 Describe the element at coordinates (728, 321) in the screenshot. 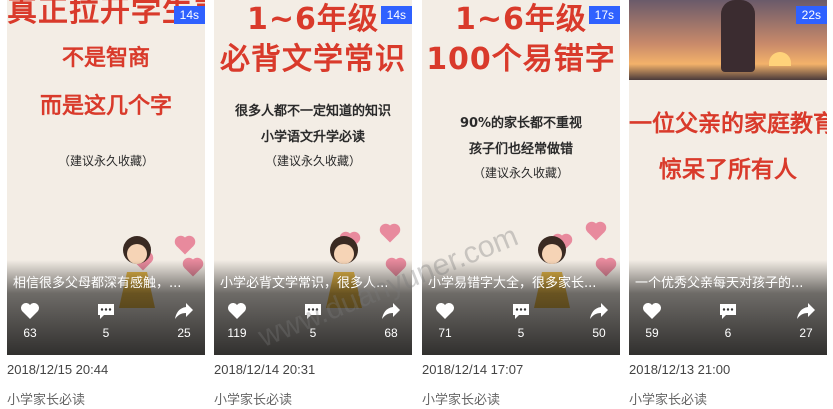

I see `comment-stat: 6` at that location.